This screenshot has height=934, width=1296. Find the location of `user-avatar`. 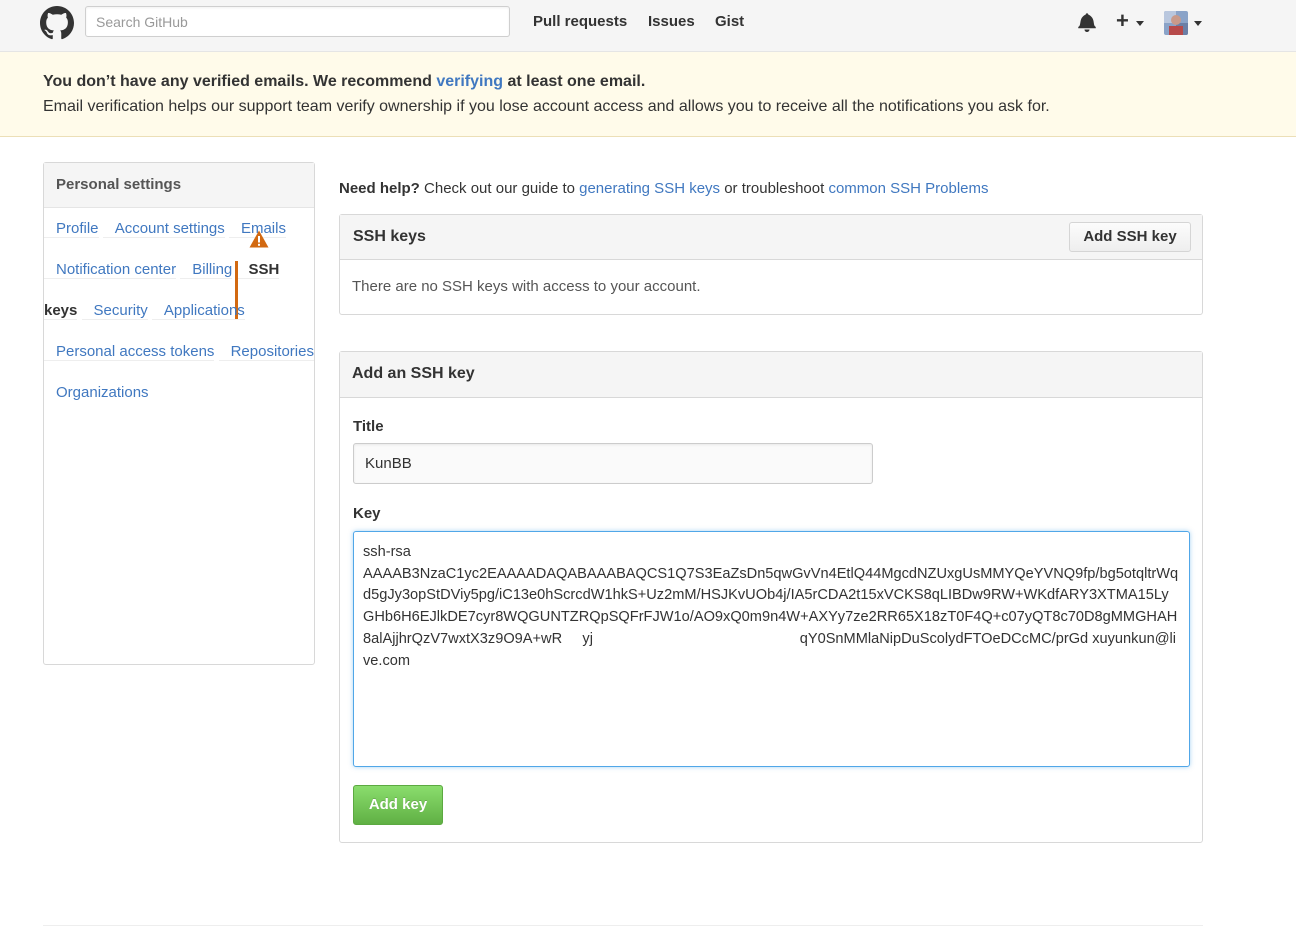

user-avatar is located at coordinates (1176, 23).